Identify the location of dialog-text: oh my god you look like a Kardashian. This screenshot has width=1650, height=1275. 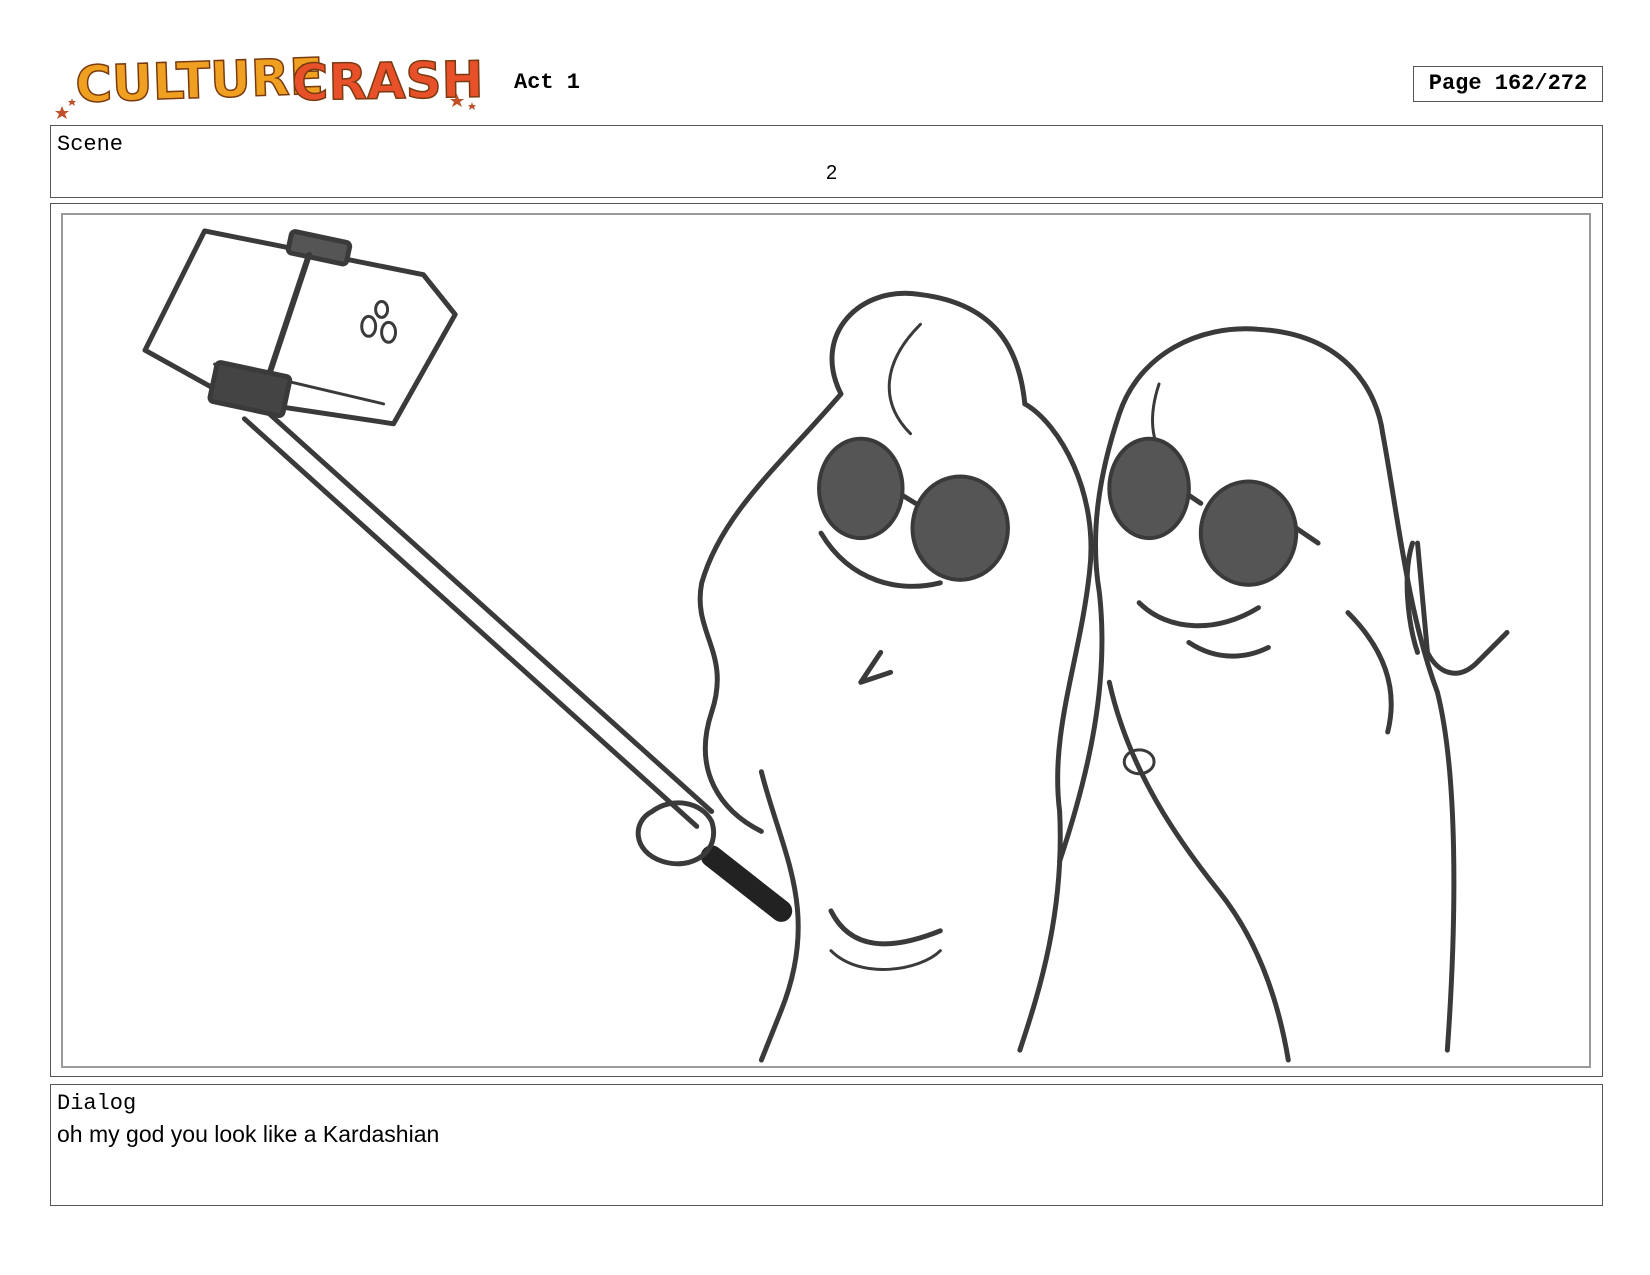
(248, 1134).